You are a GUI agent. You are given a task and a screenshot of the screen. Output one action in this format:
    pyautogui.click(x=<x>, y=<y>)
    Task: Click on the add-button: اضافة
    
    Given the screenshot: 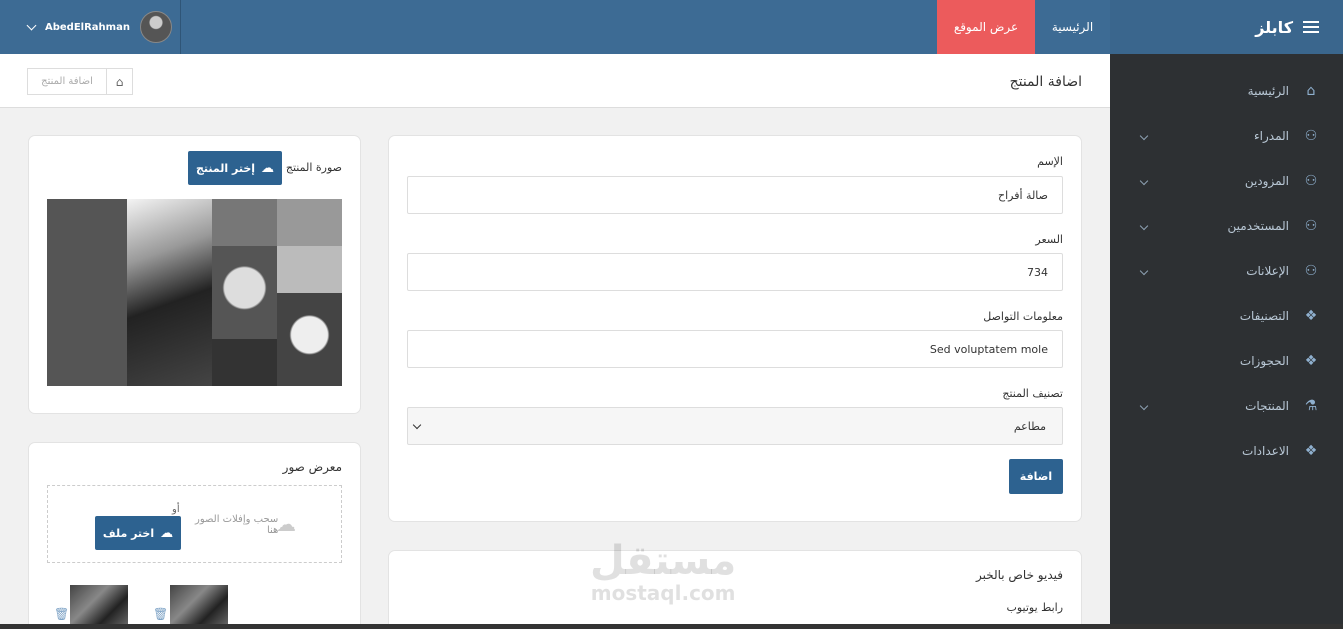 What is the action you would take?
    pyautogui.click(x=1036, y=476)
    